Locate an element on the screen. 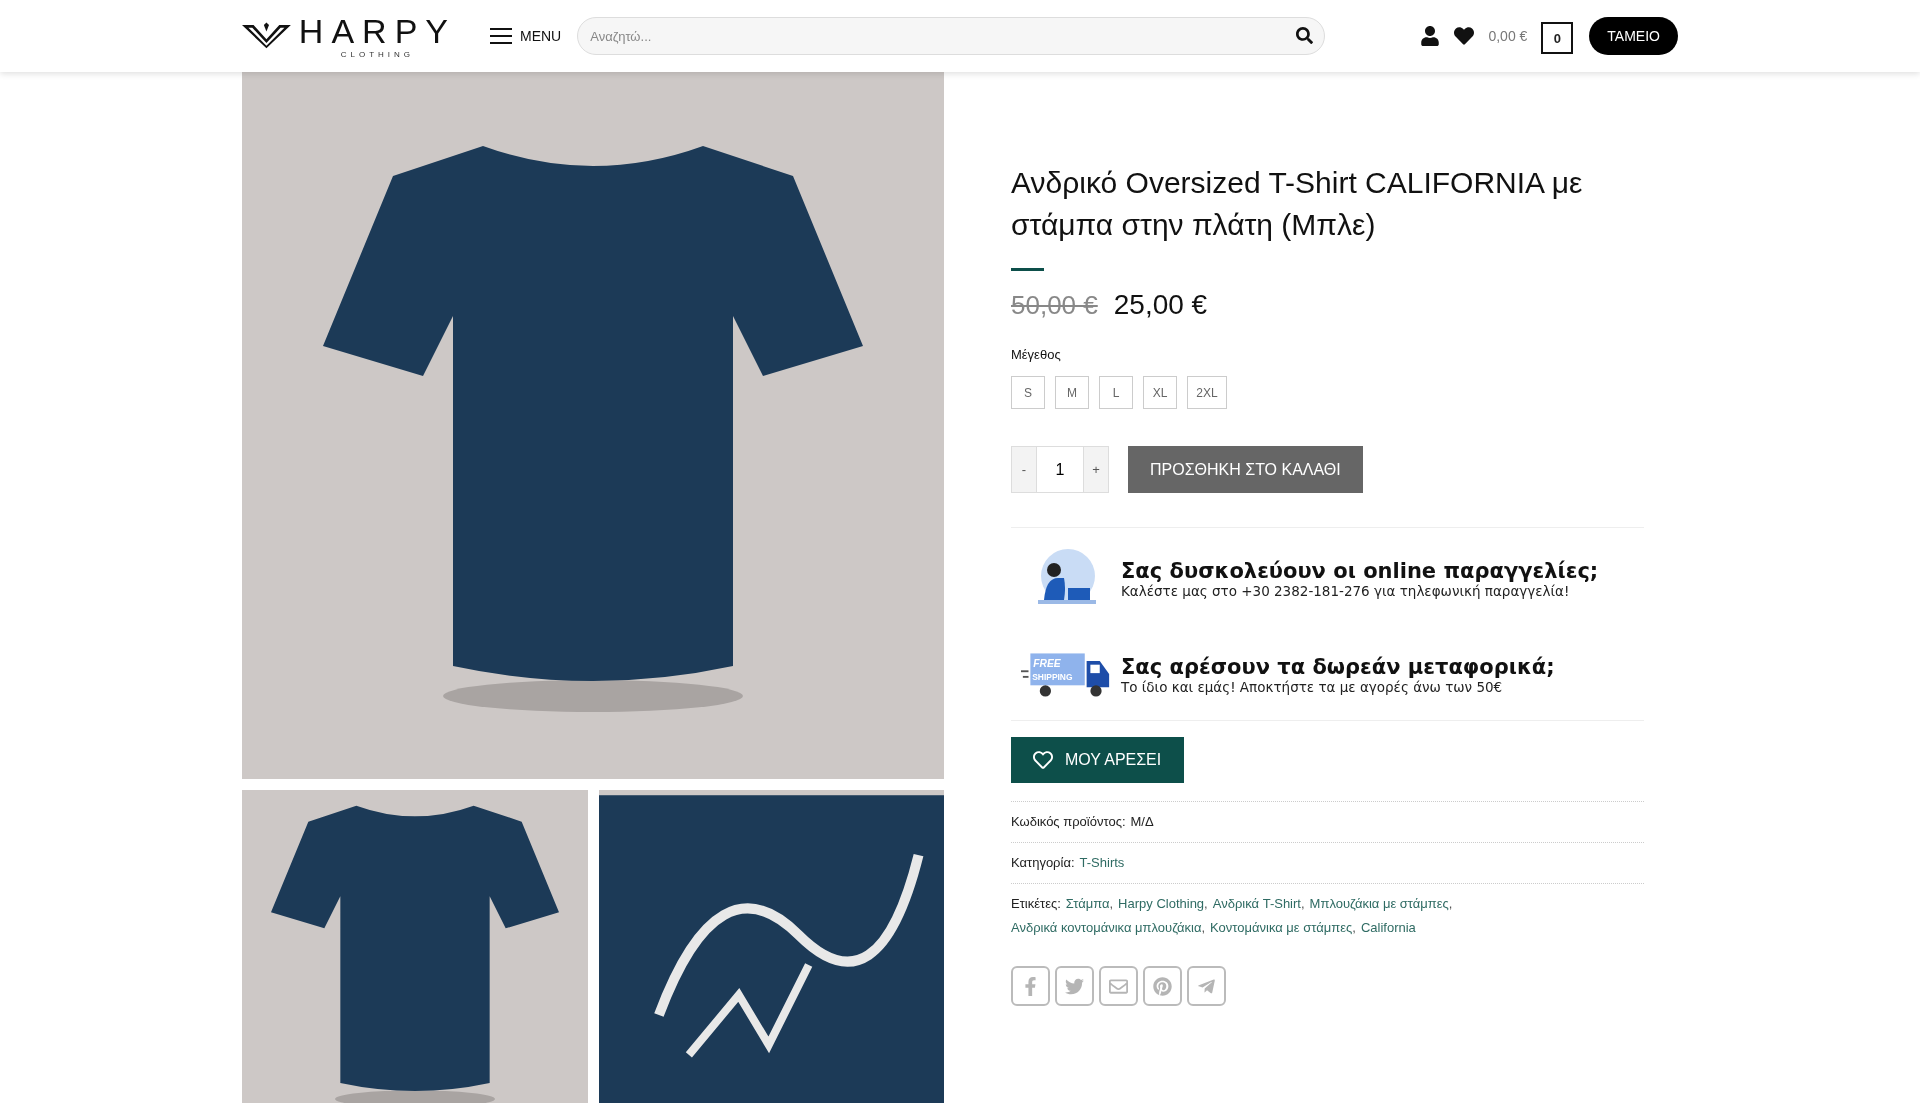 The width and height of the screenshot is (1920, 1103). wishlist-button: ΜΟΥ ΑΡΕΣΕΙ is located at coordinates (1097, 760).